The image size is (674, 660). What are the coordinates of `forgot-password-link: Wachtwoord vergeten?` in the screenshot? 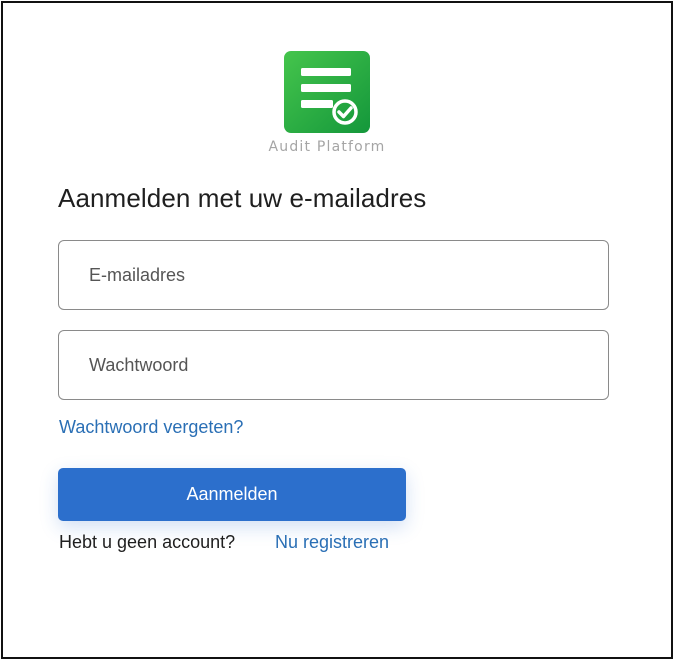 It's located at (151, 427).